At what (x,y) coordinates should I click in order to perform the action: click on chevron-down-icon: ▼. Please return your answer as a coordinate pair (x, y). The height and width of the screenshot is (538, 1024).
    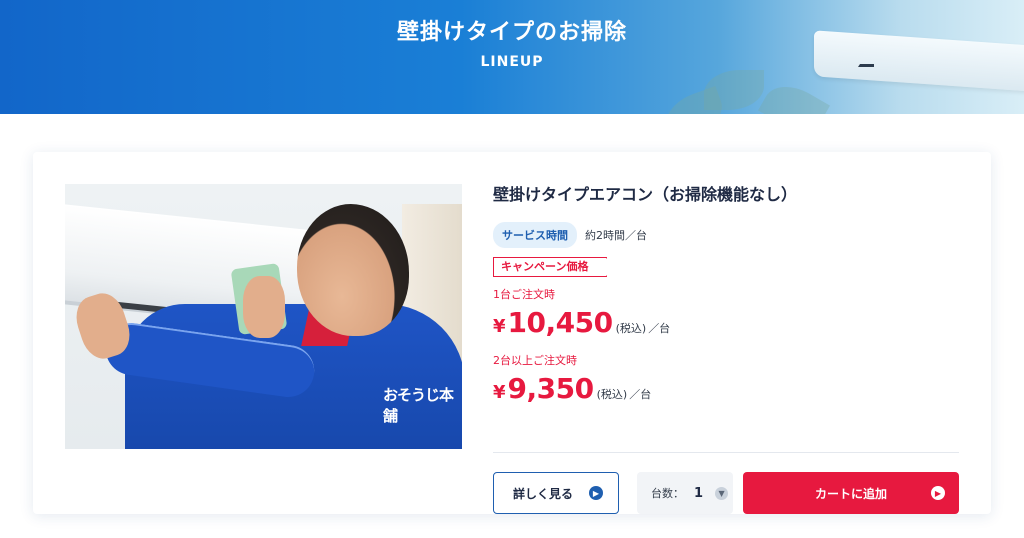
    Looking at the image, I should click on (722, 493).